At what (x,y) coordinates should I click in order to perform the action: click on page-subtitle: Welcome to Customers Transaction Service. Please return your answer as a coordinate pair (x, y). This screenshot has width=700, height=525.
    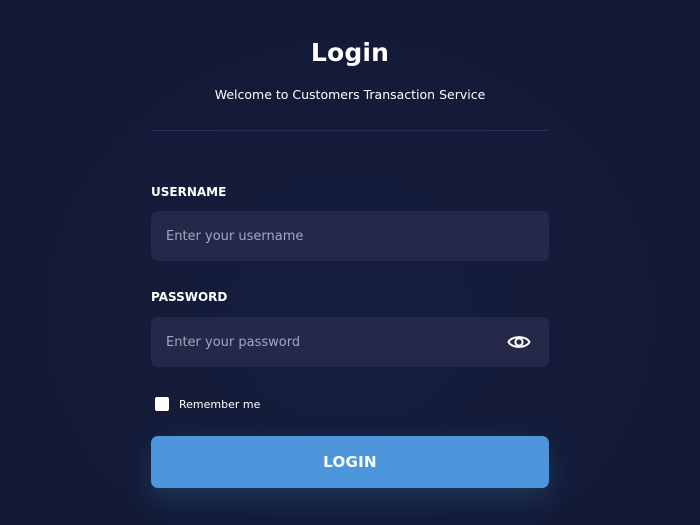
    Looking at the image, I should click on (350, 94).